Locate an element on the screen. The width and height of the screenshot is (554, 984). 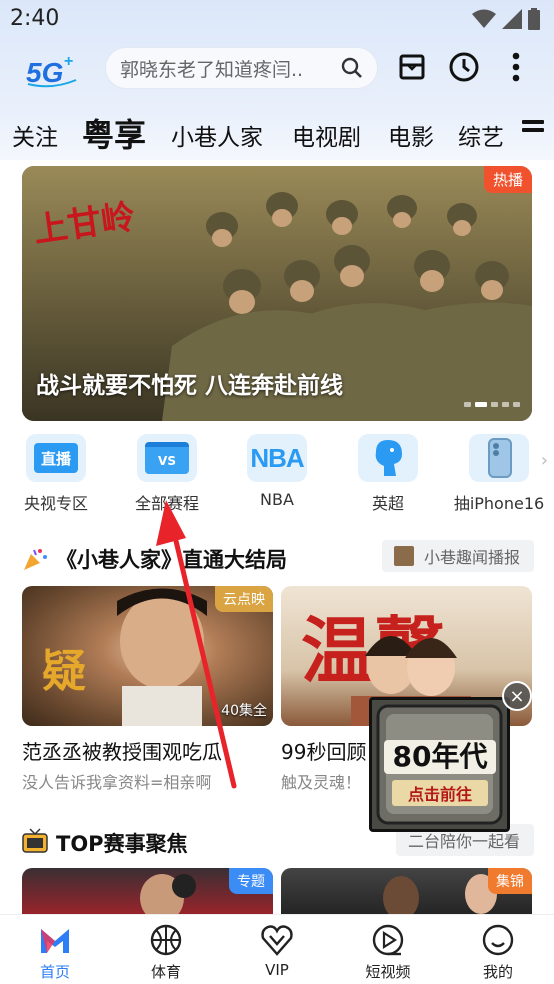
home-m-icon is located at coordinates (55, 940).